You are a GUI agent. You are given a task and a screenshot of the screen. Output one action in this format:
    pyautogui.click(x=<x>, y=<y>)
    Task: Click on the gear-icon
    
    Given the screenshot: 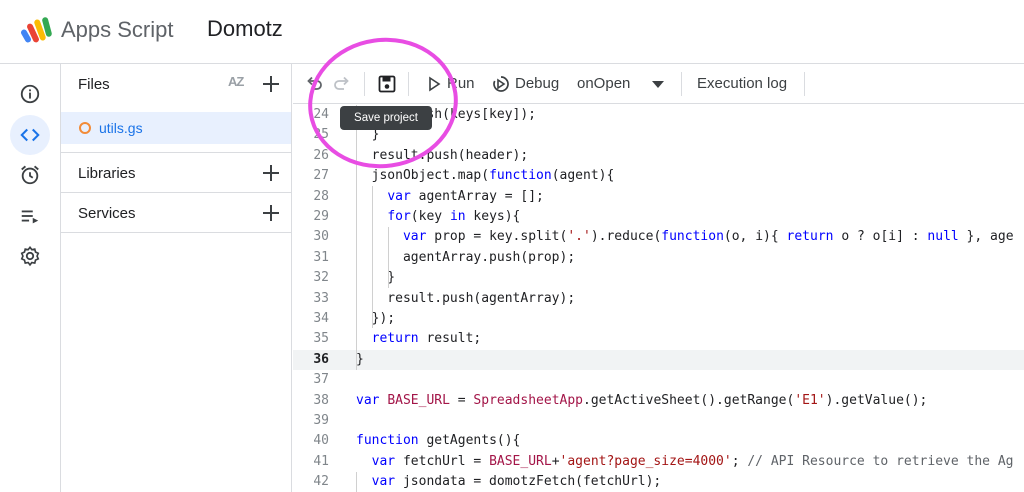 What is the action you would take?
    pyautogui.click(x=30, y=256)
    